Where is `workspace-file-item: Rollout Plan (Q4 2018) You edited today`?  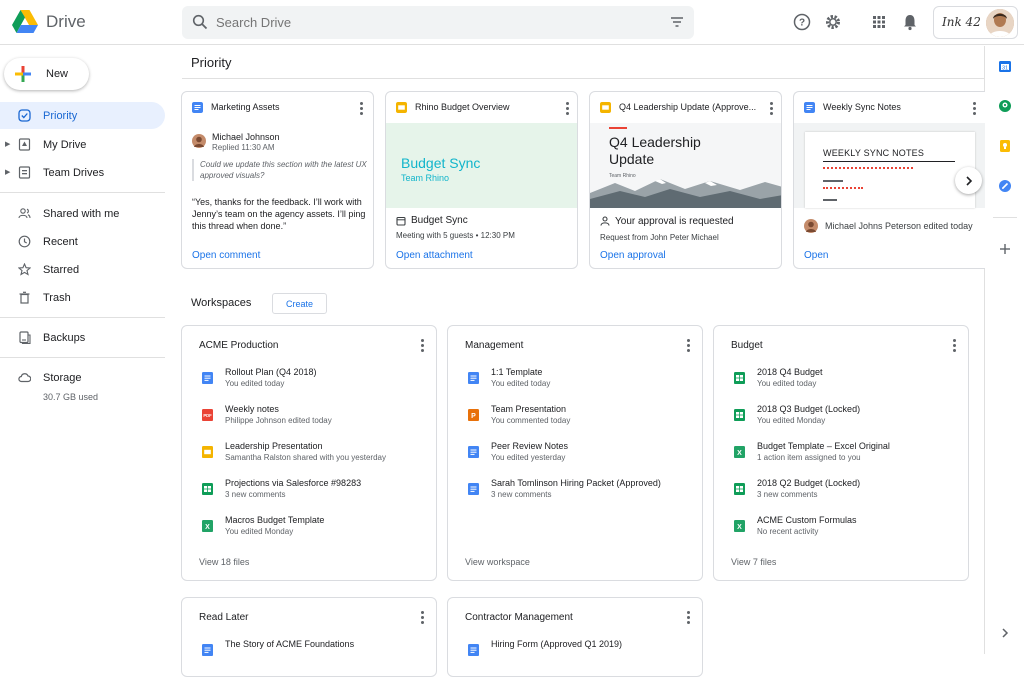
workspace-file-item: Rollout Plan (Q4 2018) You edited today is located at coordinates (314, 382).